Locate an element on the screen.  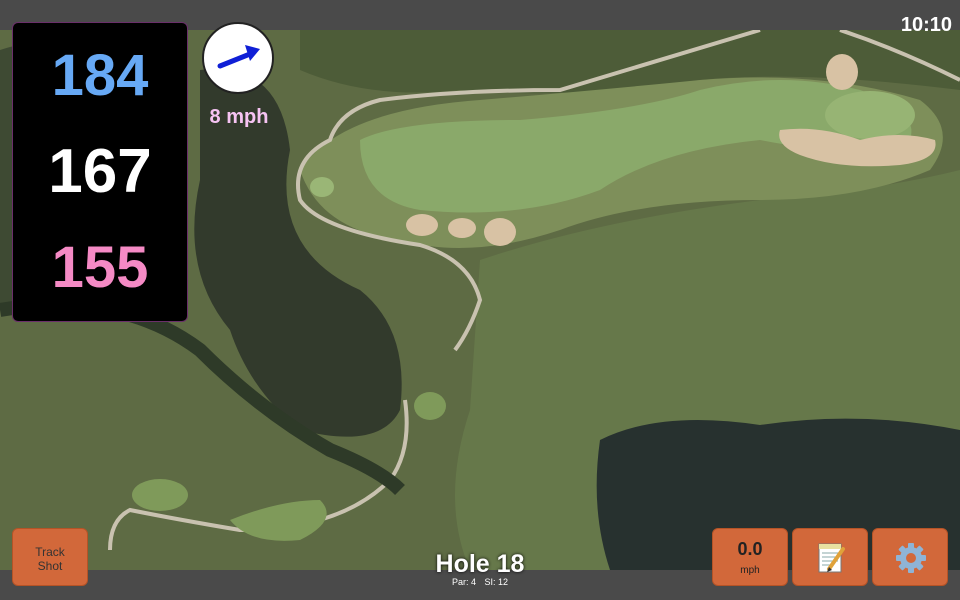
notes-button is located at coordinates (830, 557).